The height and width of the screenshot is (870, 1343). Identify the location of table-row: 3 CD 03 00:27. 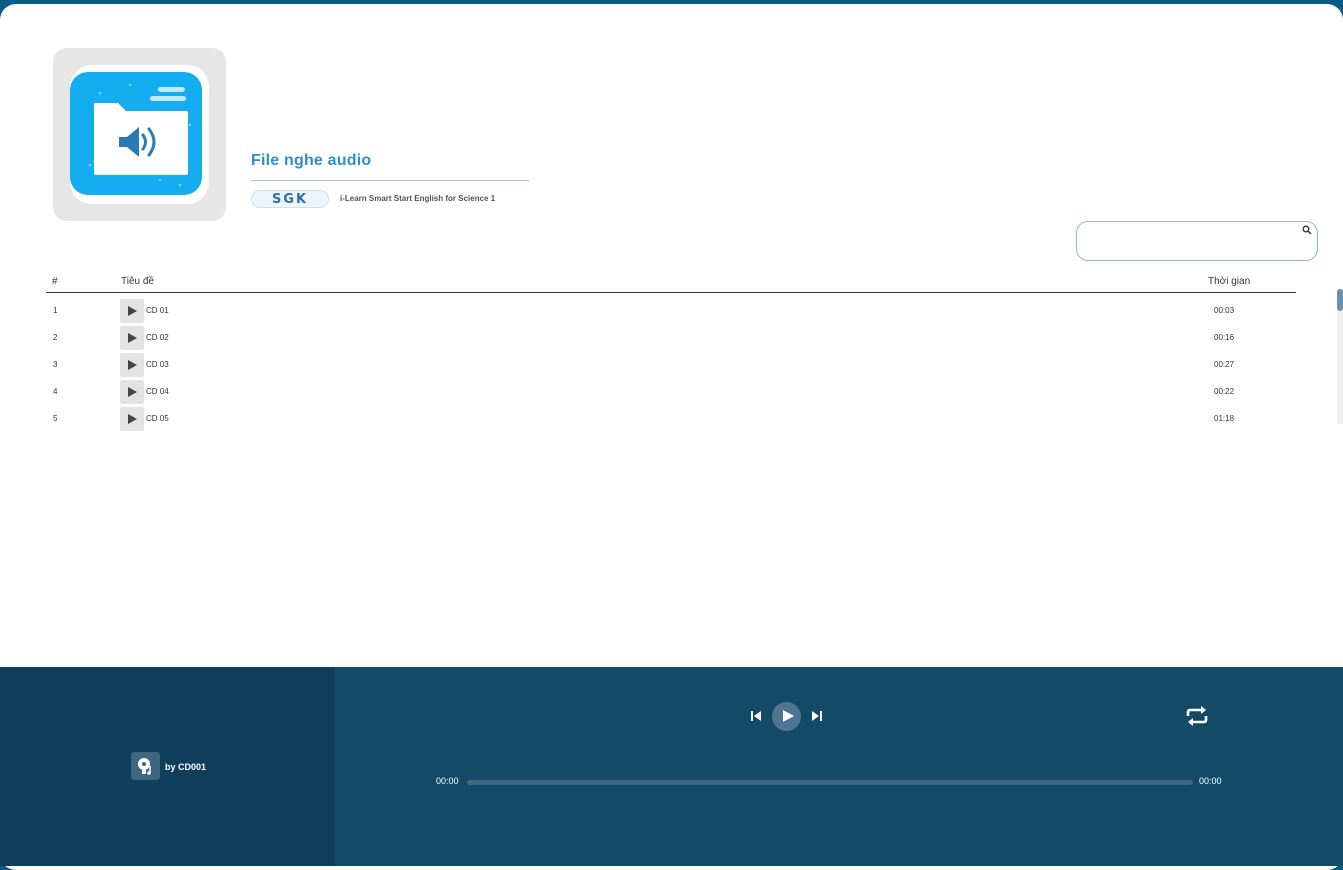
(671, 363).